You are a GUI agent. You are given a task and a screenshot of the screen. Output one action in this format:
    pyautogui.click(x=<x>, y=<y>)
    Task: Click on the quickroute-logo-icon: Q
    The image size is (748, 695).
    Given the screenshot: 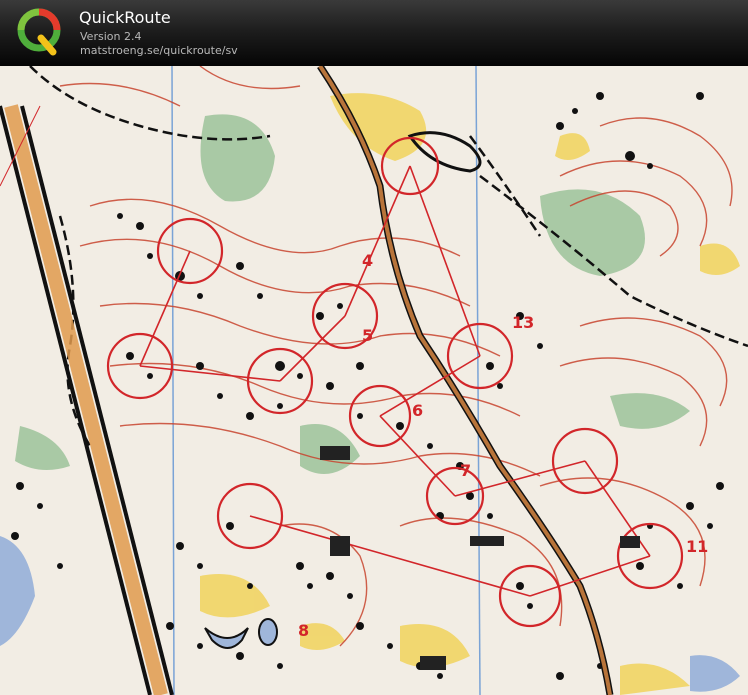 What is the action you would take?
    pyautogui.click(x=39, y=32)
    